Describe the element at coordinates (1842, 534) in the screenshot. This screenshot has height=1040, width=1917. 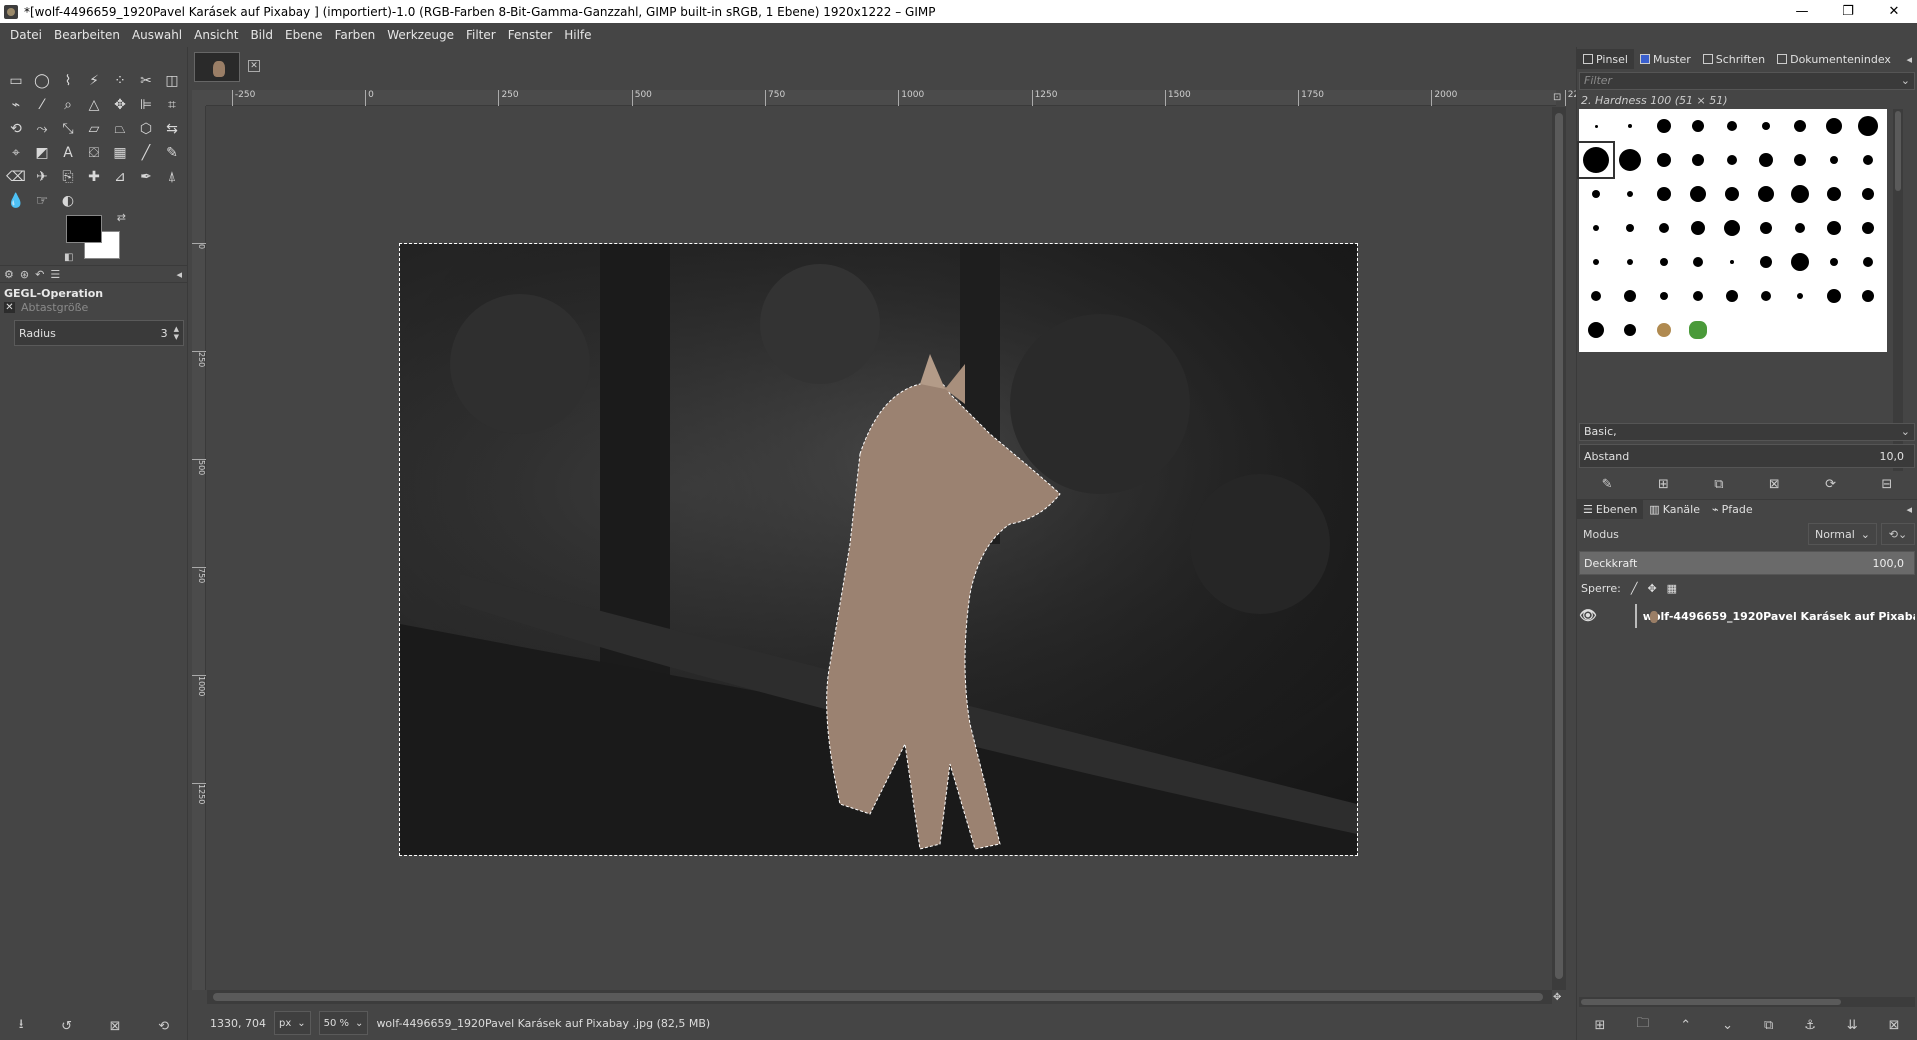
I see `mode-select: Normal ⌄` at that location.